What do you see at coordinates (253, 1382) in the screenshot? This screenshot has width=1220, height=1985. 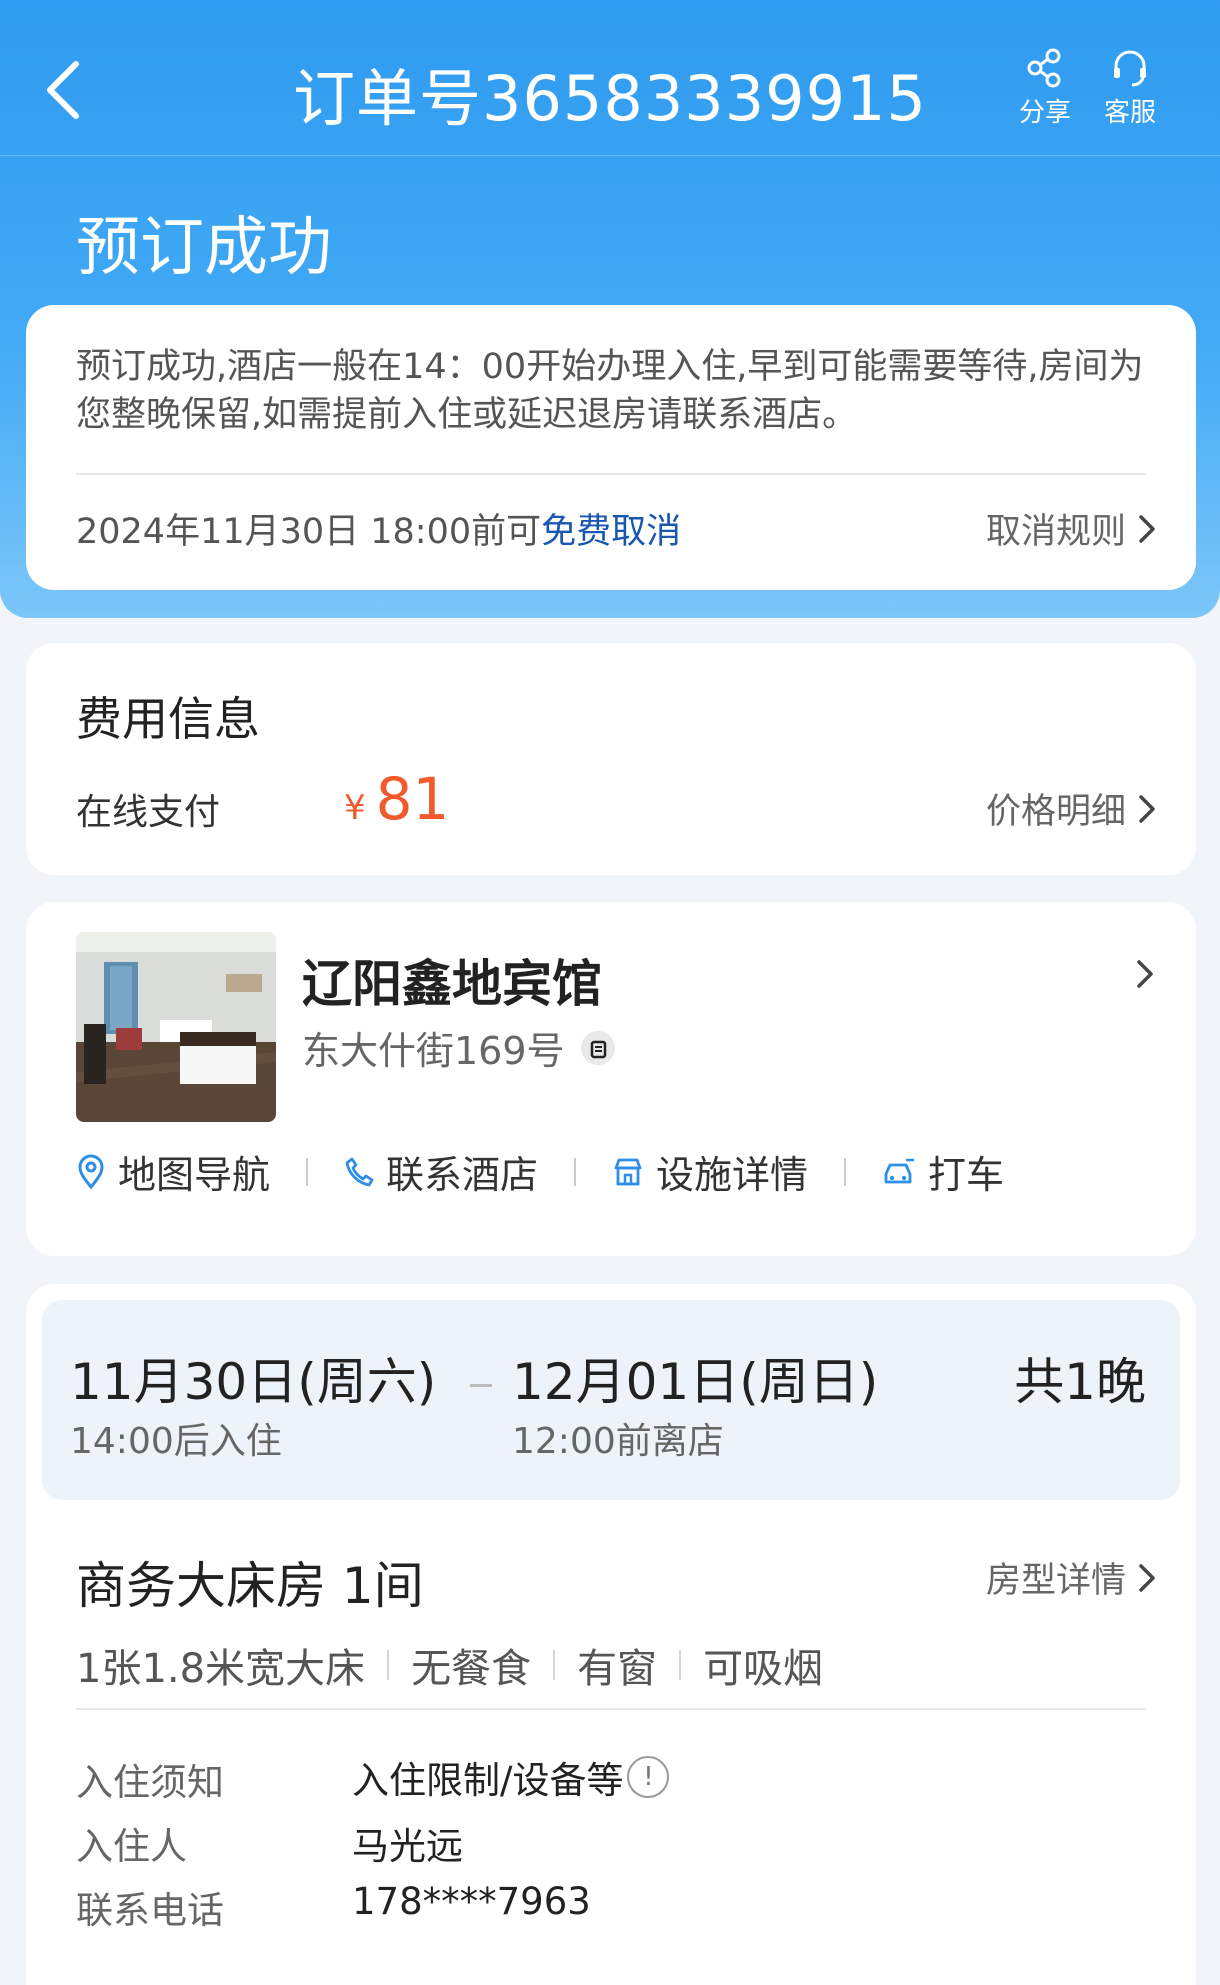 I see `checkin-date: 11月30日(周六)` at bounding box center [253, 1382].